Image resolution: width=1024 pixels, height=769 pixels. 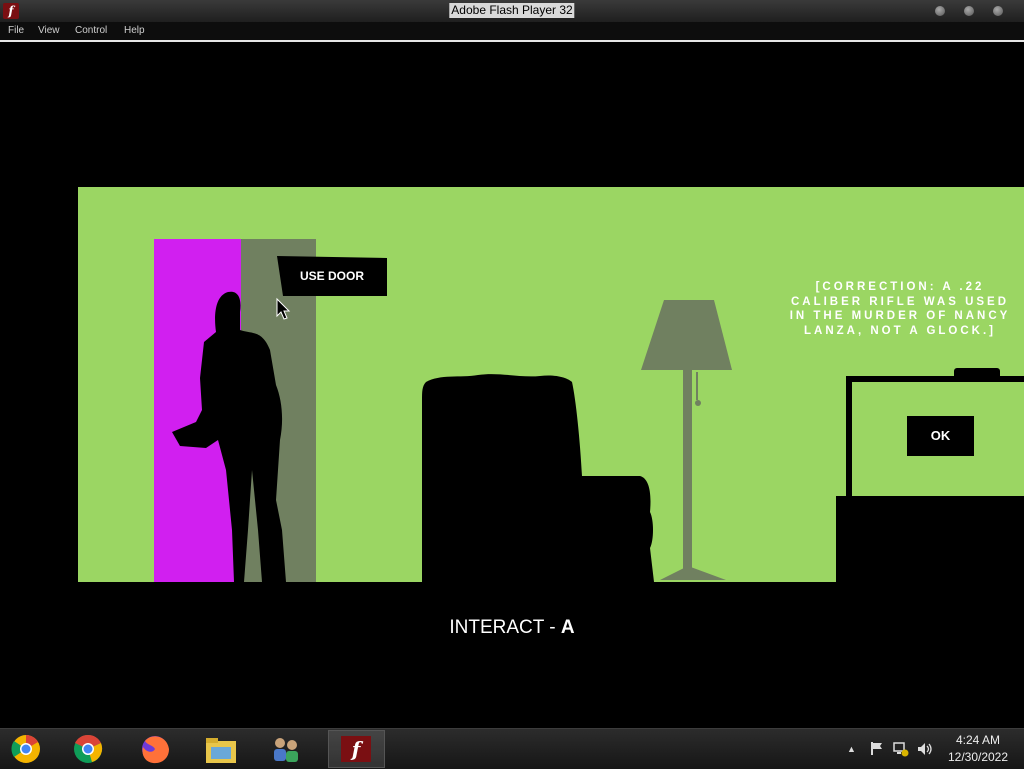 I want to click on lamp-base, so click(x=693, y=573).